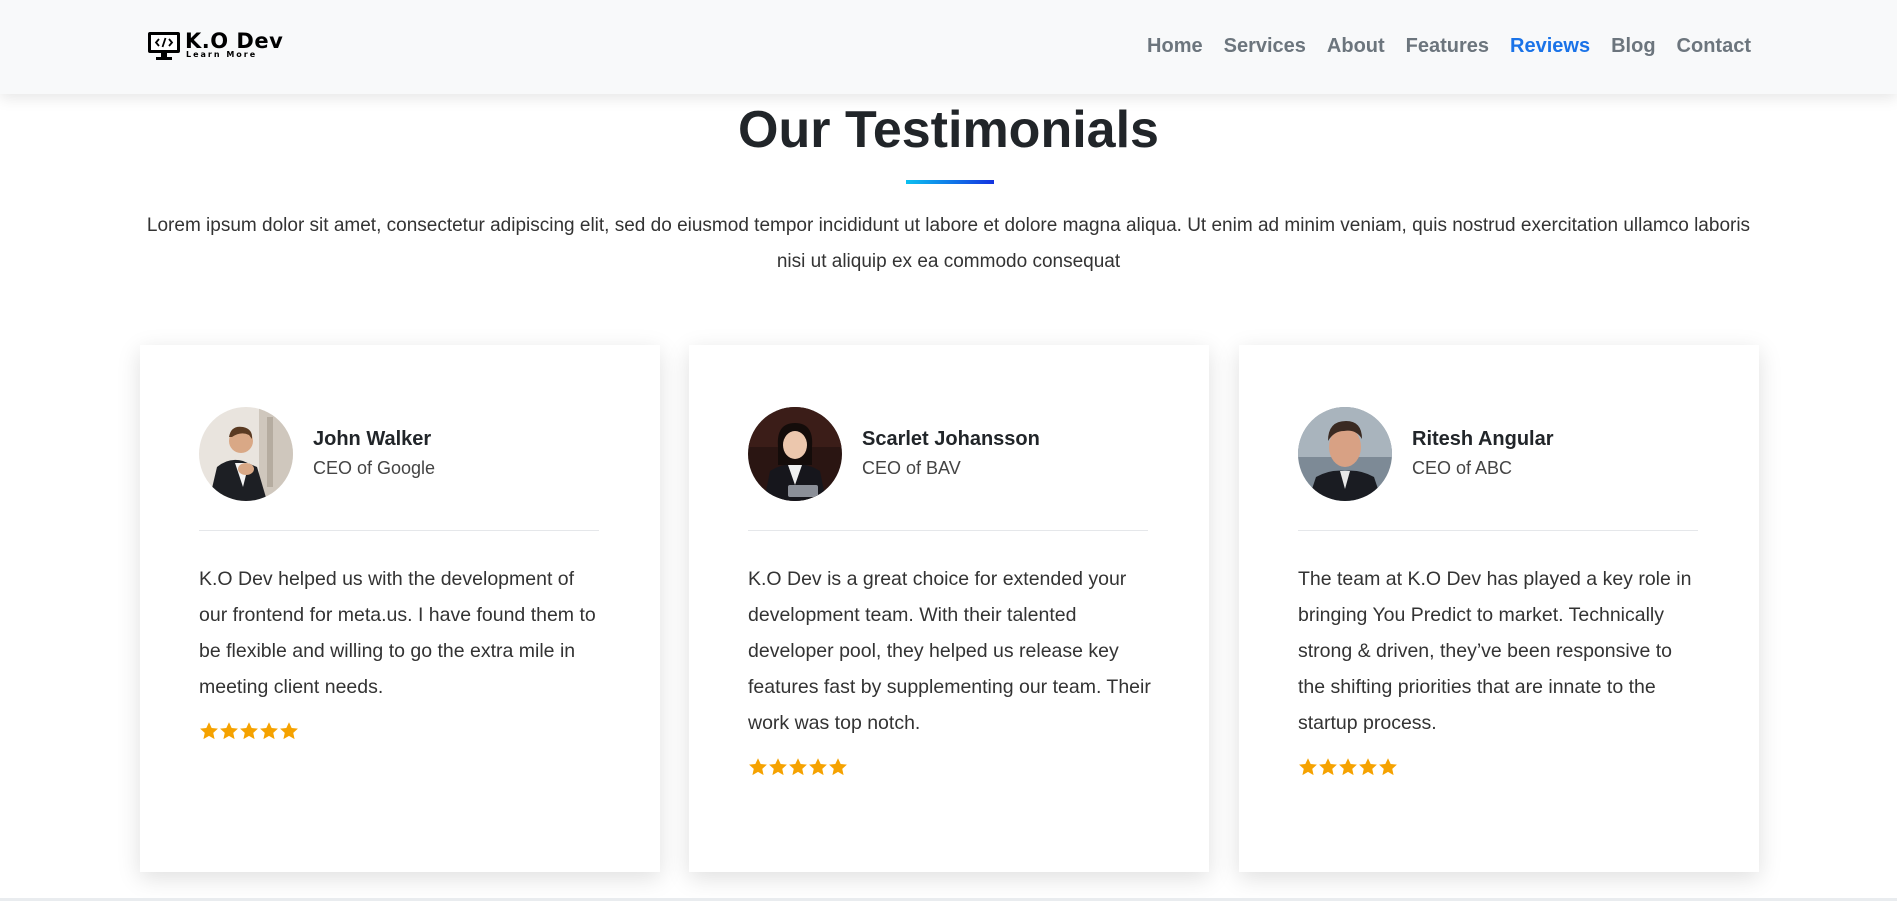 The image size is (1897, 901). What do you see at coordinates (911, 468) in the screenshot?
I see `reviewer-role: CEO of BAV` at bounding box center [911, 468].